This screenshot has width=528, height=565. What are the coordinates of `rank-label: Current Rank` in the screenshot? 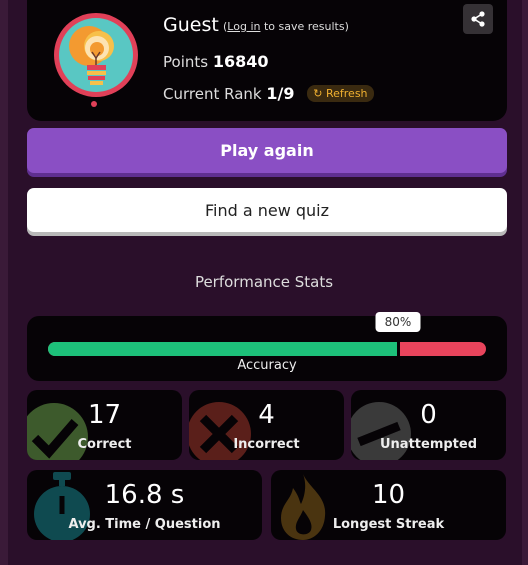 It's located at (212, 94).